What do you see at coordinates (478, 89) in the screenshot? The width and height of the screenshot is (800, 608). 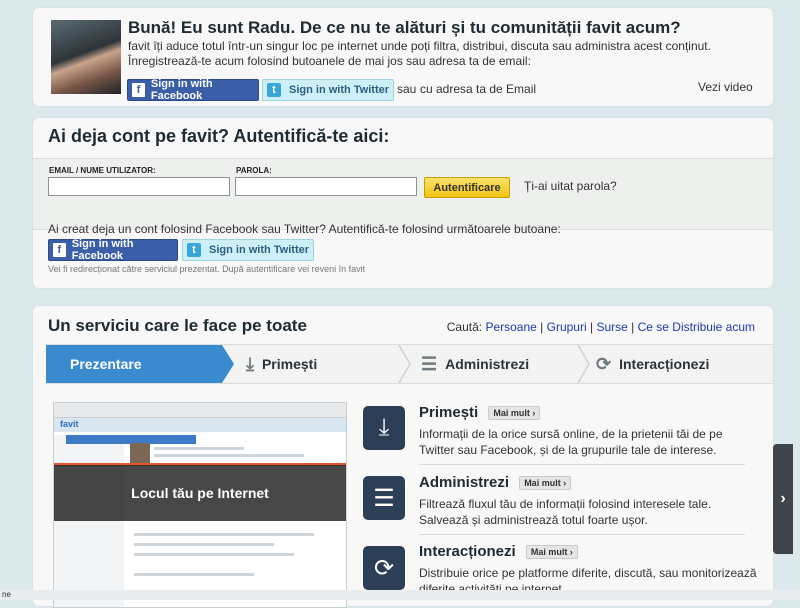 I see `email-signup-link: cu adresa ta de Email` at bounding box center [478, 89].